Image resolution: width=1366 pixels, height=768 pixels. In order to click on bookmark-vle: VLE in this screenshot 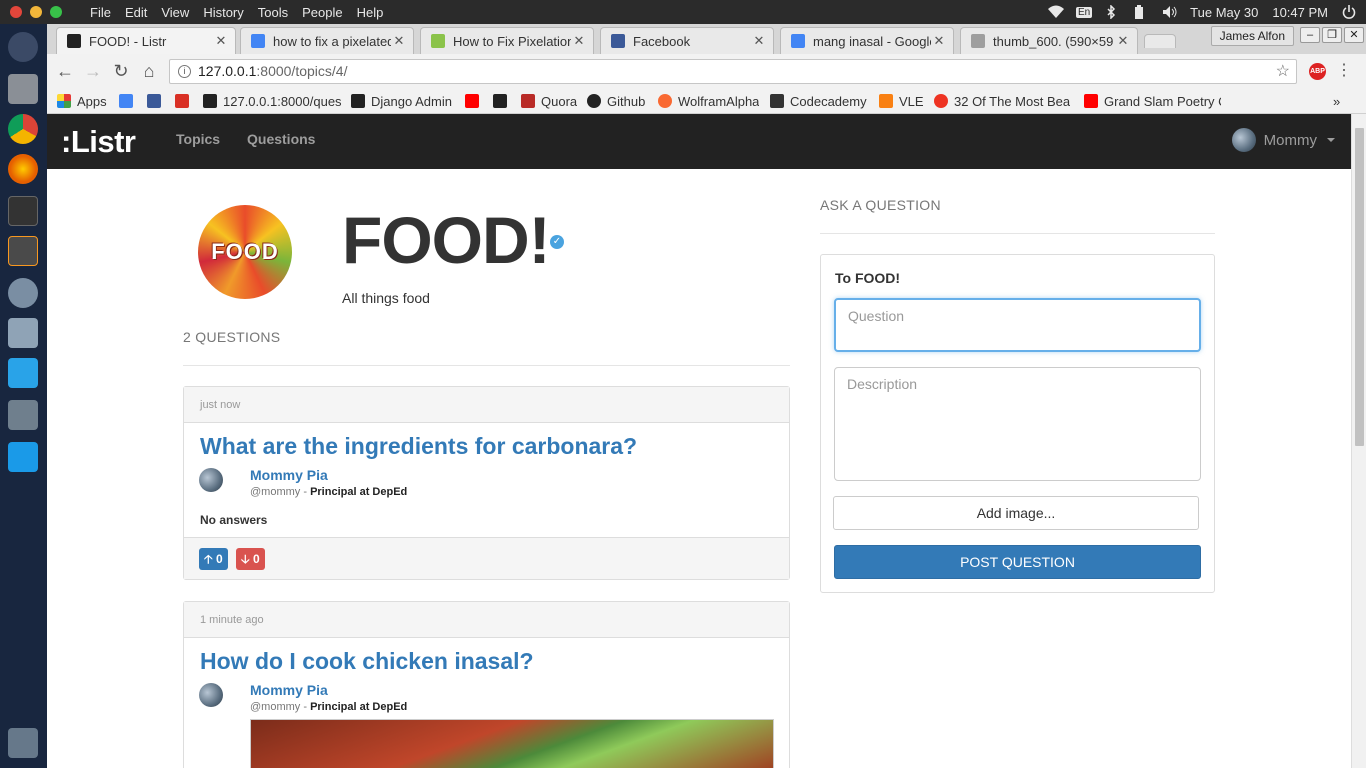, I will do `click(901, 101)`.